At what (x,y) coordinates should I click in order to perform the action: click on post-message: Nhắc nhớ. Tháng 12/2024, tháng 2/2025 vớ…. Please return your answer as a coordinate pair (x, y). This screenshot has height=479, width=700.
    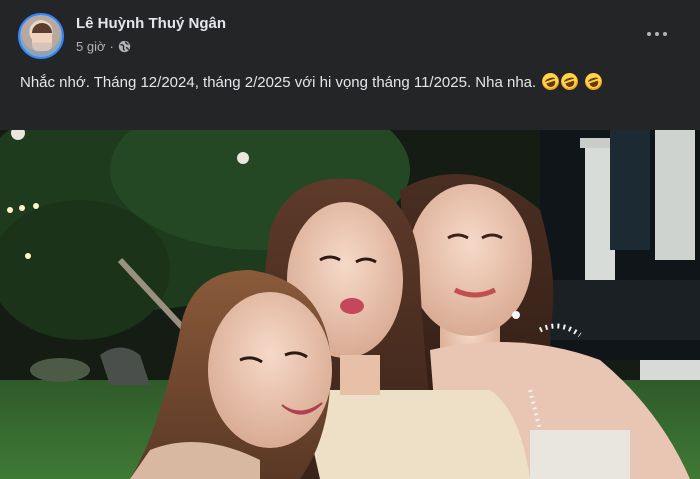
    Looking at the image, I should click on (352, 82).